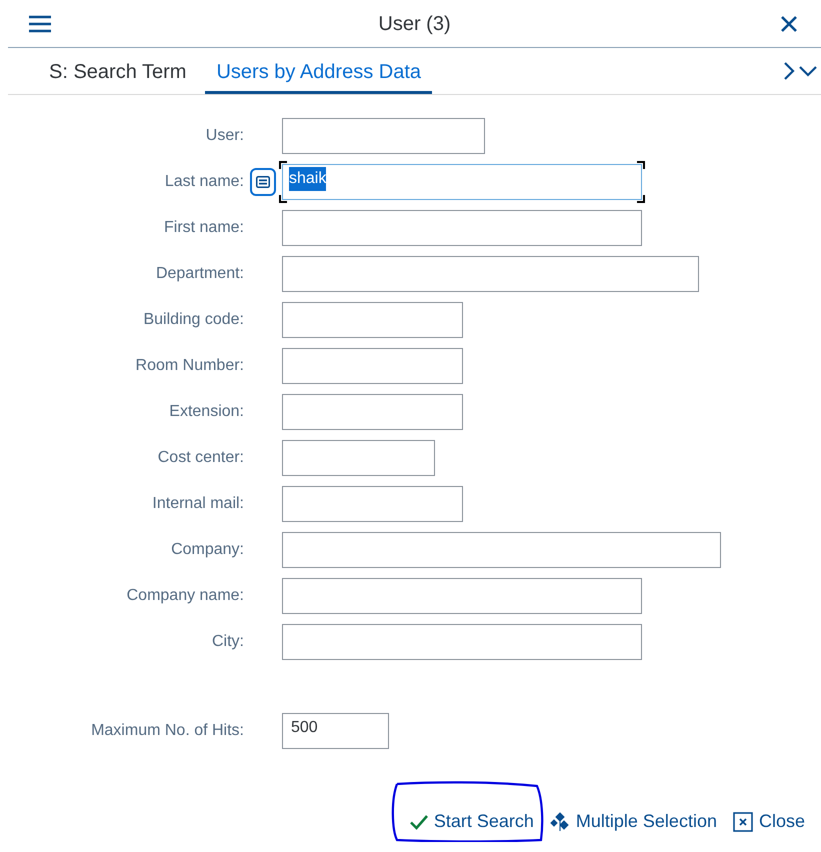 The height and width of the screenshot is (852, 821). I want to click on close-icon, so click(788, 24).